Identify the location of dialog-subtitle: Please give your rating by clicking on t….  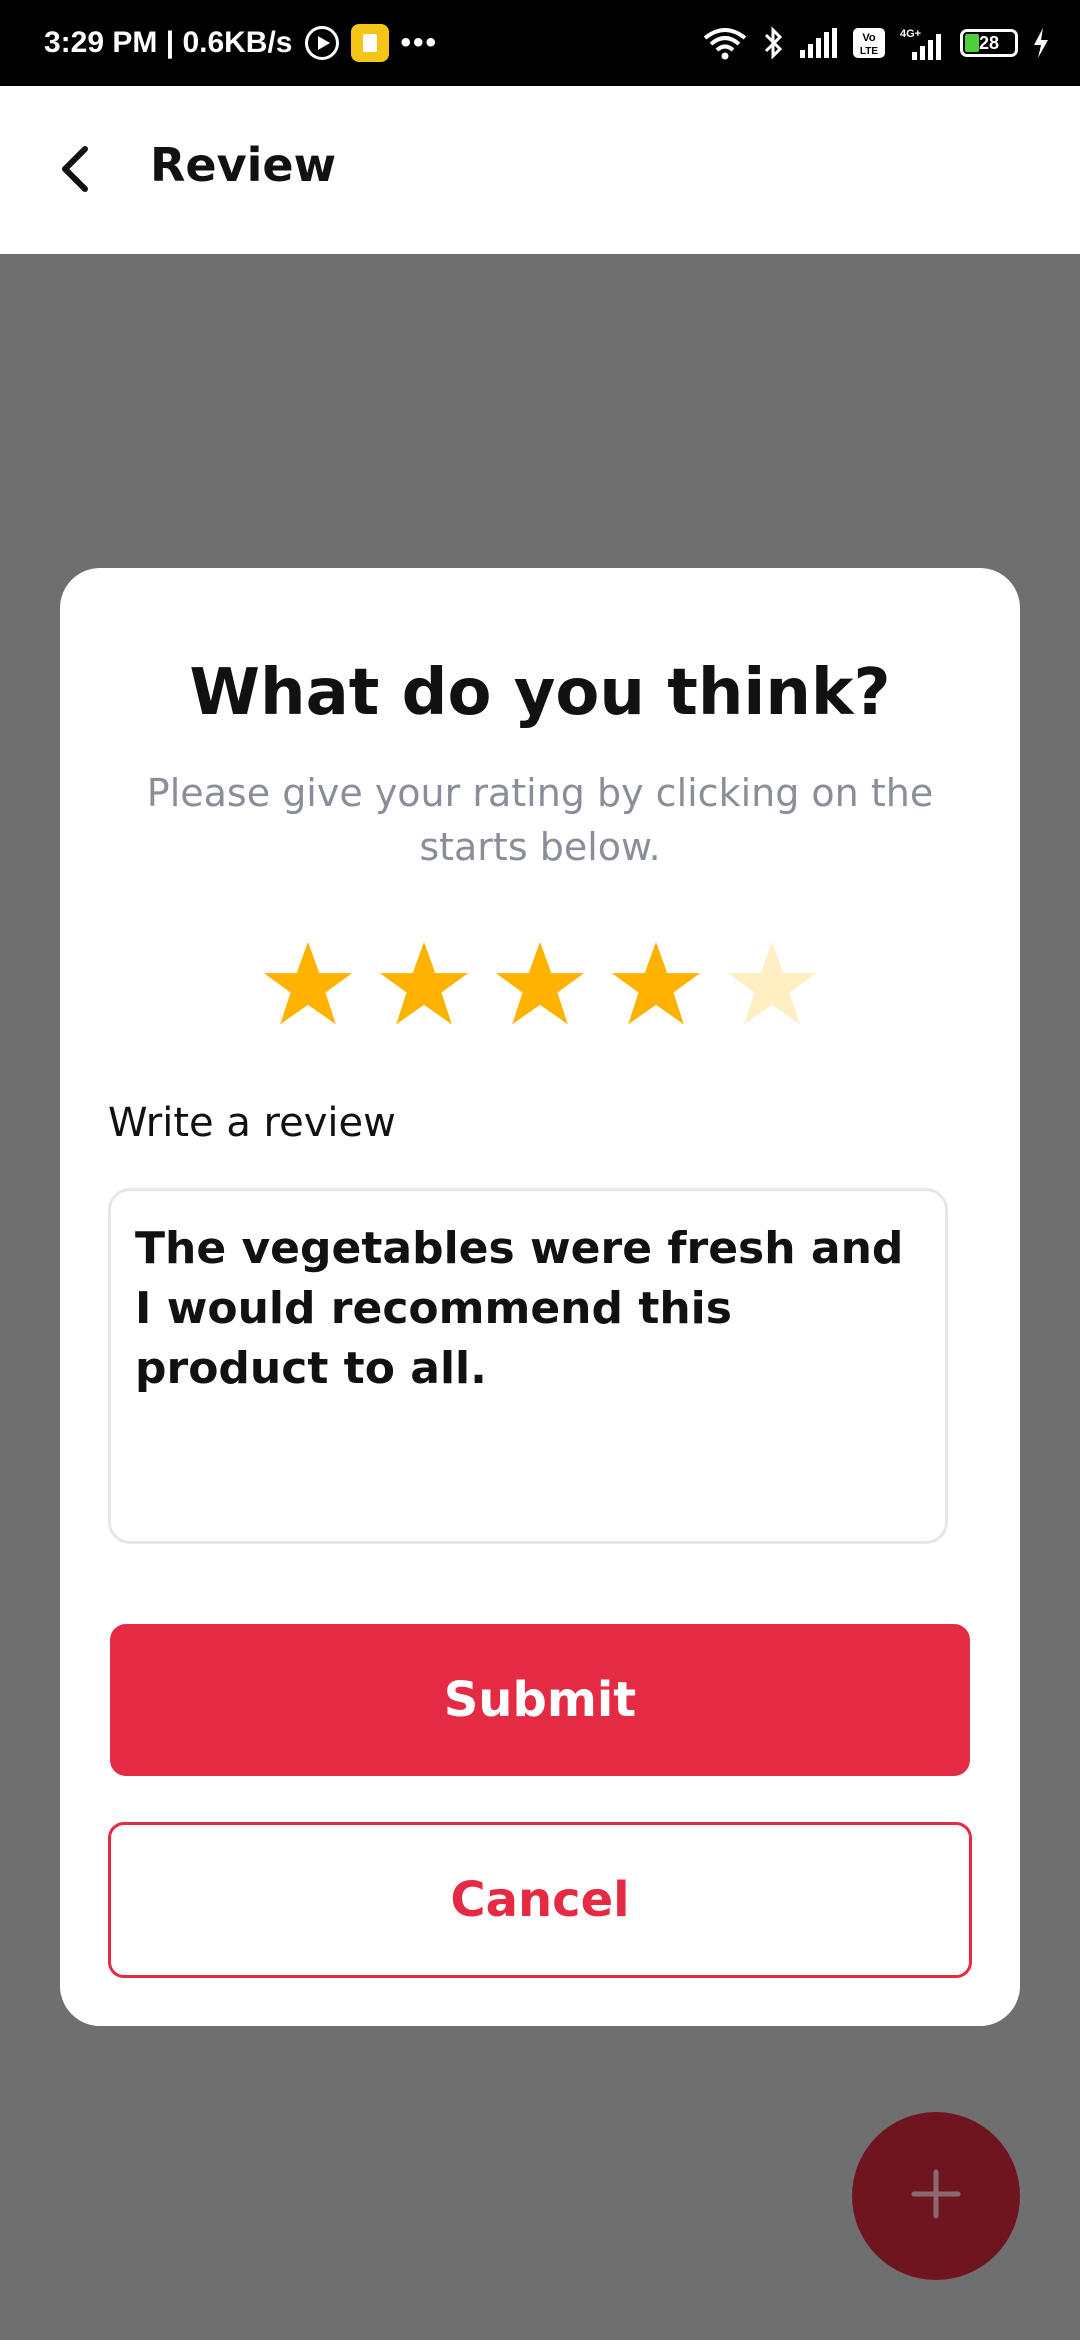
(540, 820).